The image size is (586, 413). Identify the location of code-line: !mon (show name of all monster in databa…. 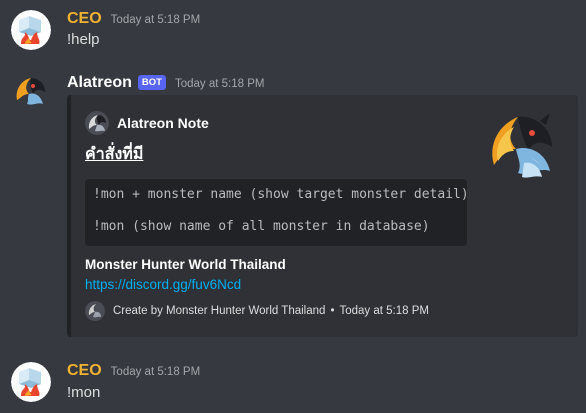
(261, 226).